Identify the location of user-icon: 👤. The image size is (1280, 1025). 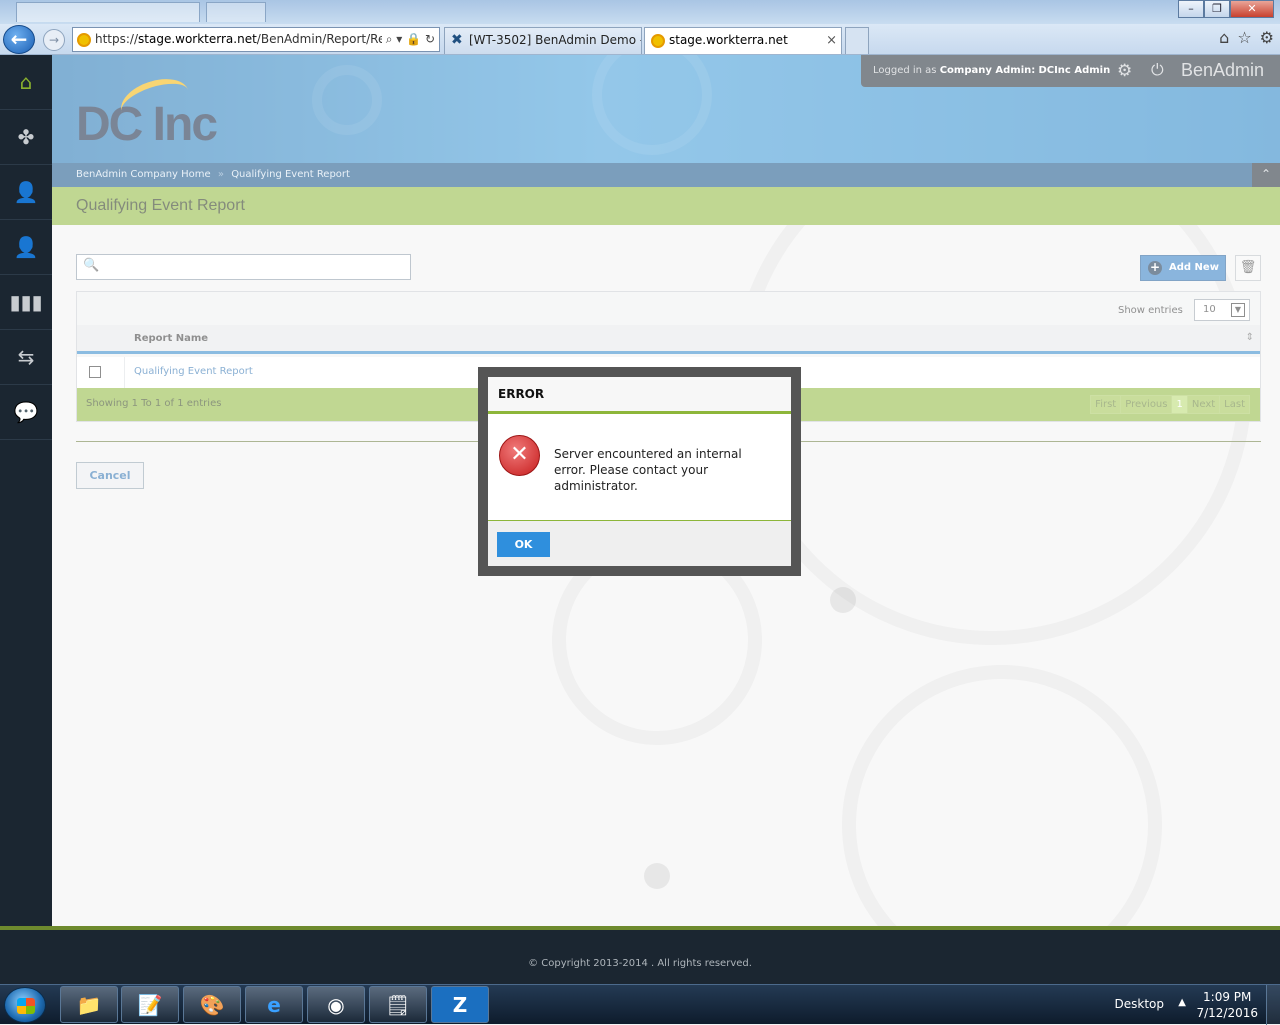
(26, 247).